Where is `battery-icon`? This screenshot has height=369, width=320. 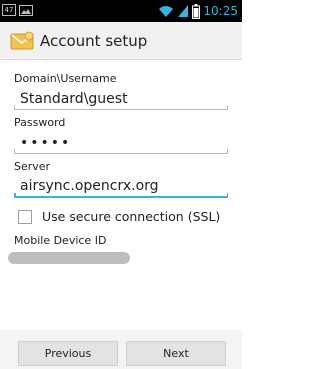
battery-icon is located at coordinates (196, 11).